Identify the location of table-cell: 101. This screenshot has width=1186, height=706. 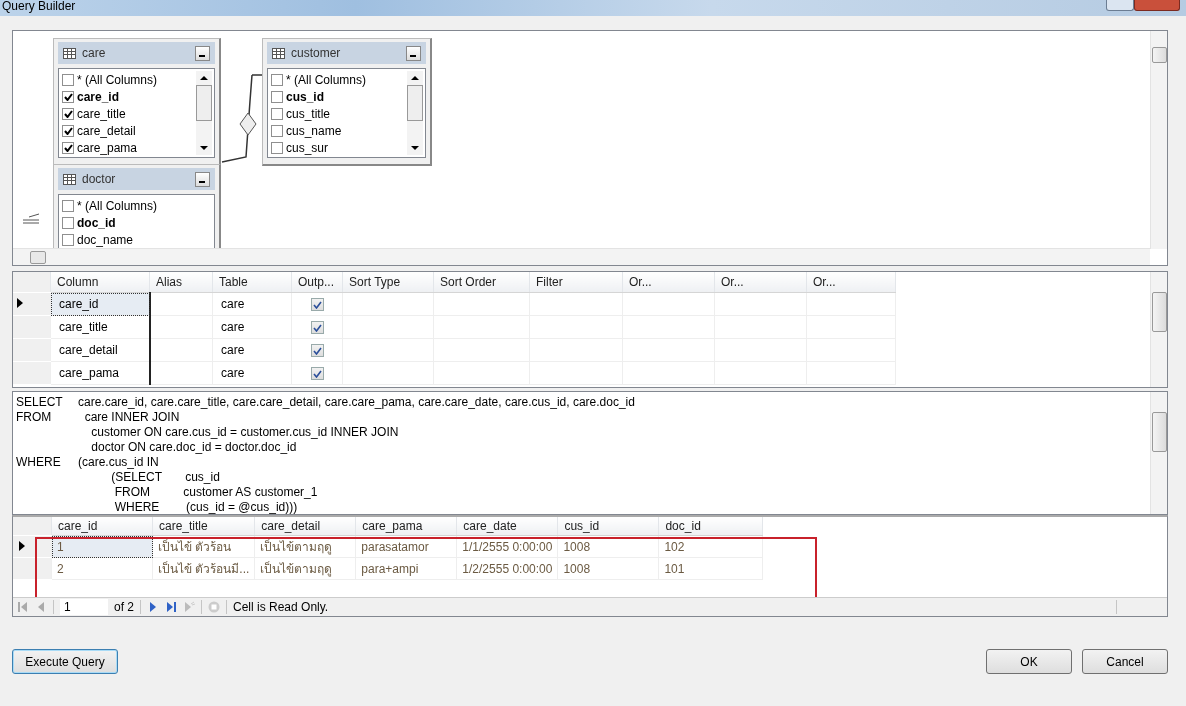
(710, 568).